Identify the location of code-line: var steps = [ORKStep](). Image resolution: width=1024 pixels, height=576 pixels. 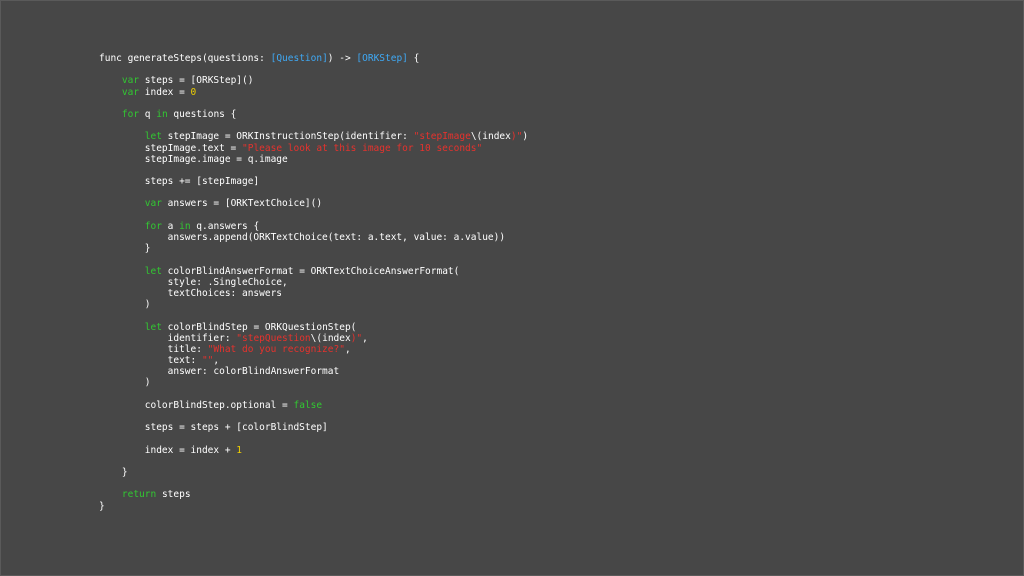
(313, 80).